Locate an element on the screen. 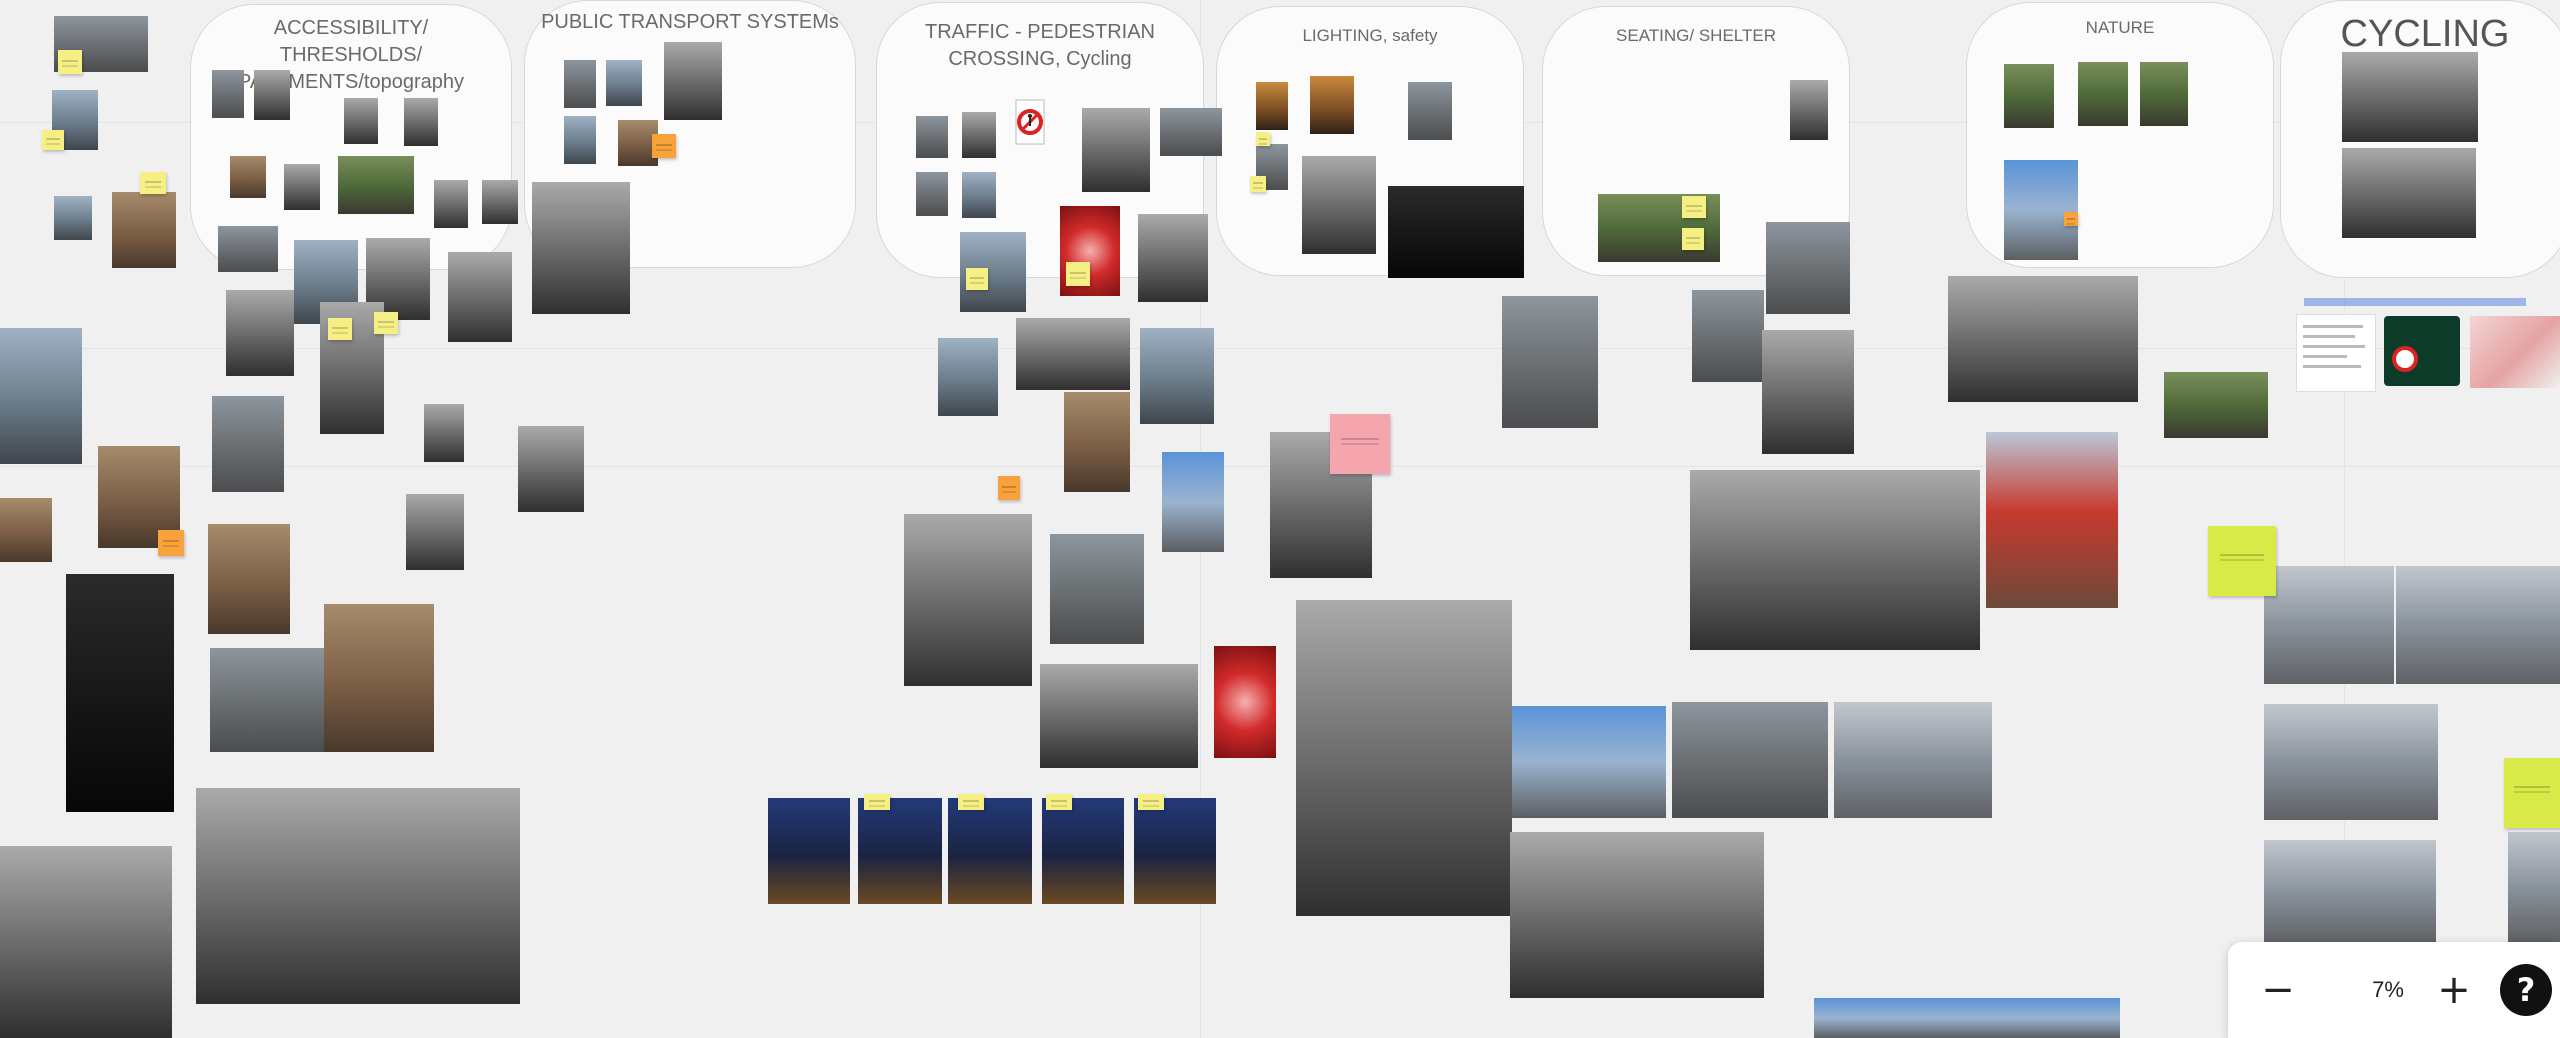 The height and width of the screenshot is (1038, 2560). speed-limit-card is located at coordinates (2422, 351).